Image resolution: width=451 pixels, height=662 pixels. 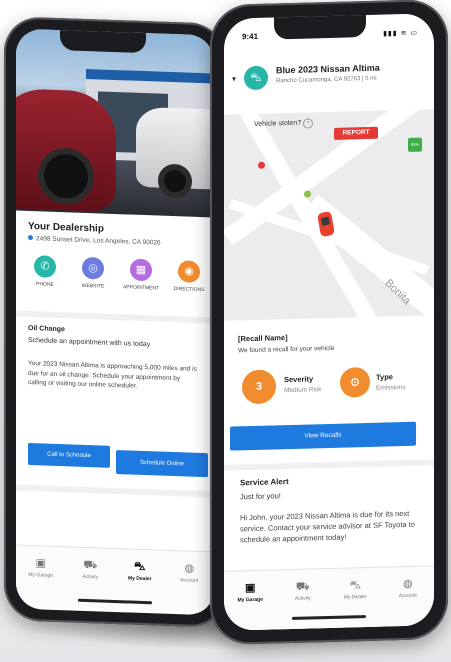 What do you see at coordinates (259, 387) in the screenshot?
I see `severity-badge: 3` at bounding box center [259, 387].